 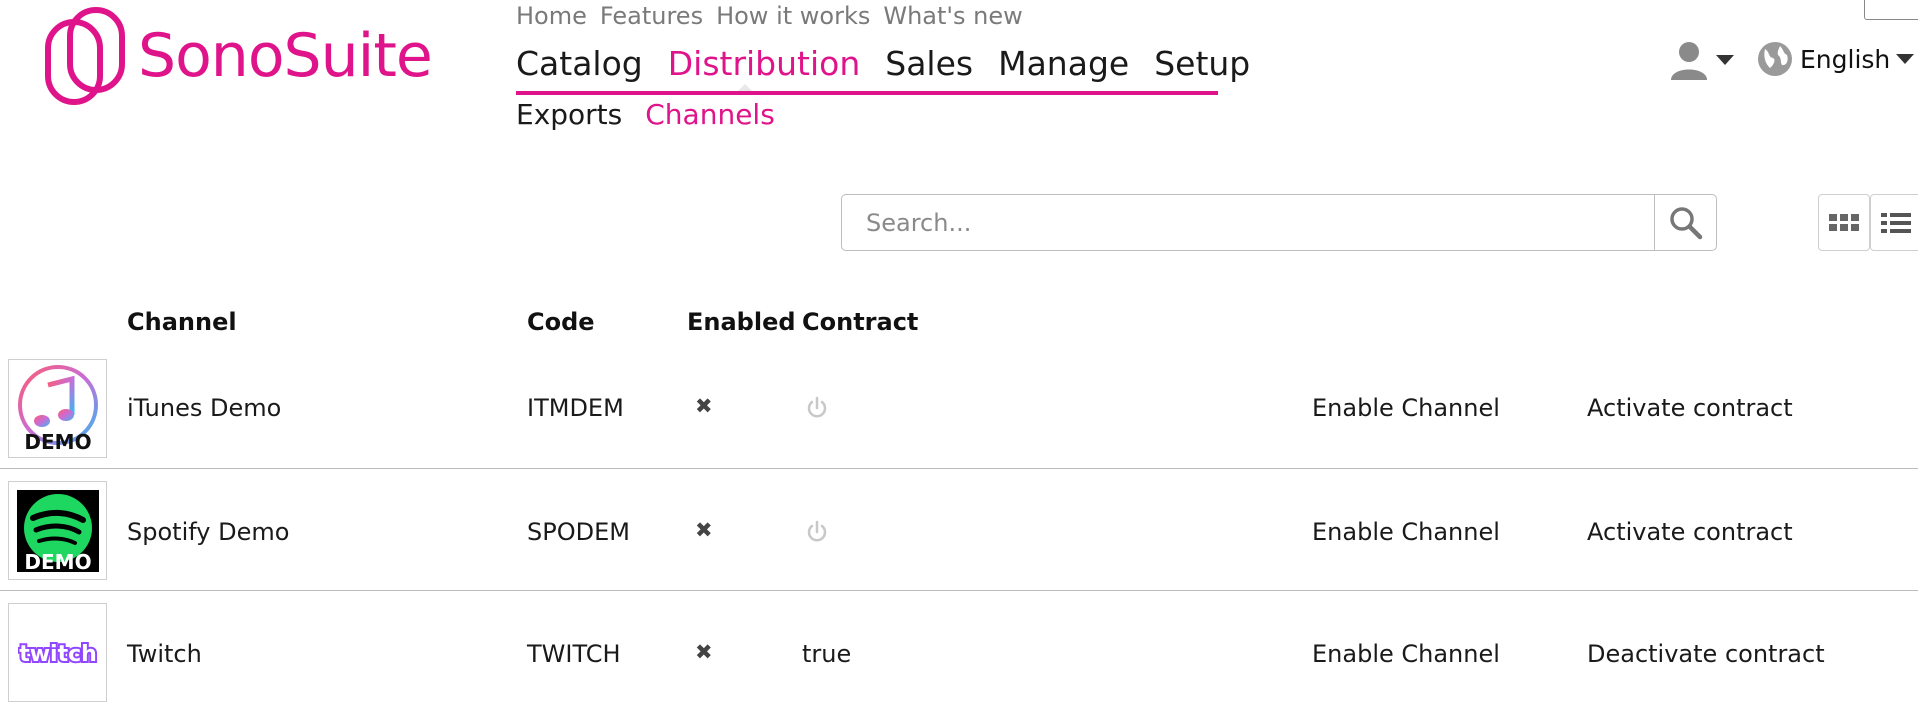 What do you see at coordinates (764, 63) in the screenshot?
I see `nav-distribution: Distribution` at bounding box center [764, 63].